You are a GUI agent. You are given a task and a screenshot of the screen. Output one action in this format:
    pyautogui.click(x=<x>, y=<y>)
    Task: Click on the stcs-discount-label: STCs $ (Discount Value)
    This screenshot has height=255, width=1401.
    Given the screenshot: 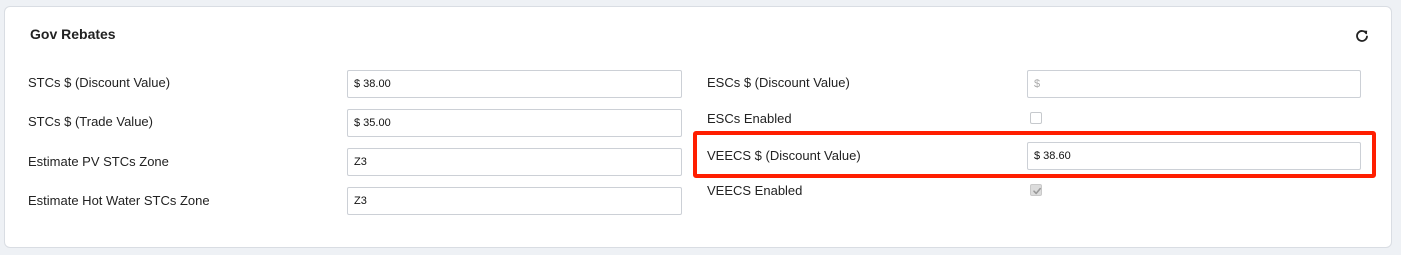 What is the action you would take?
    pyautogui.click(x=99, y=82)
    